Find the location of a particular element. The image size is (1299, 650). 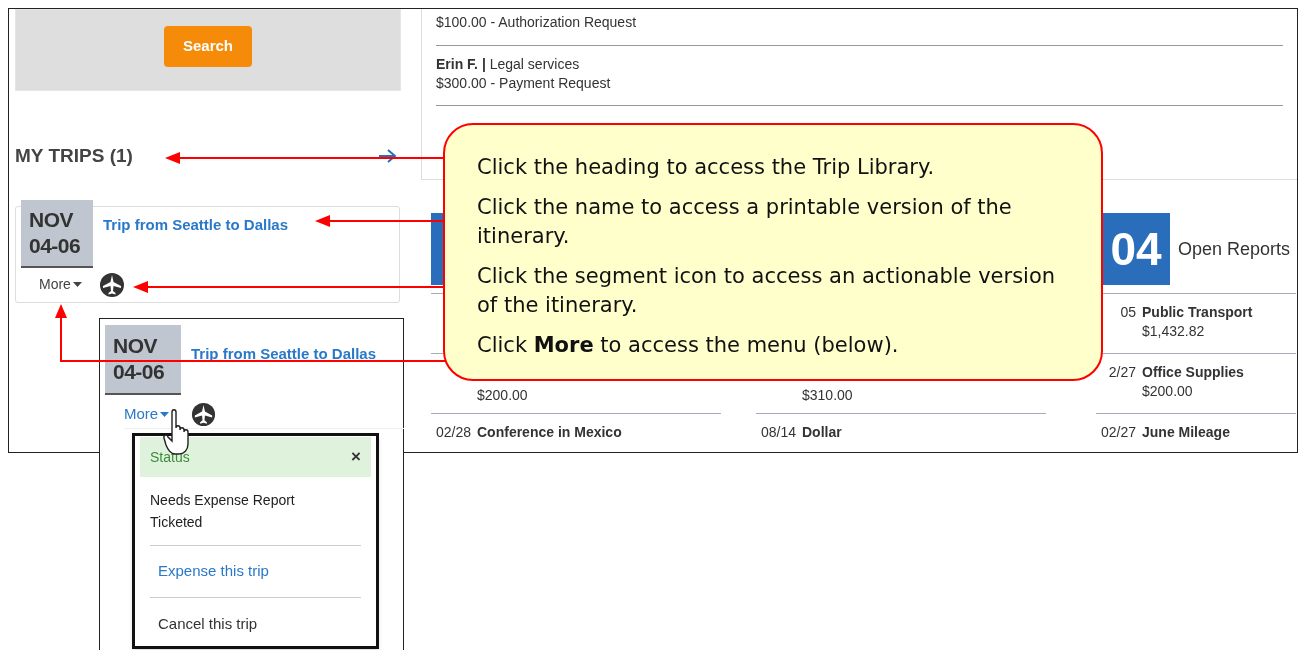

column-title: Open Reports is located at coordinates (1234, 249).